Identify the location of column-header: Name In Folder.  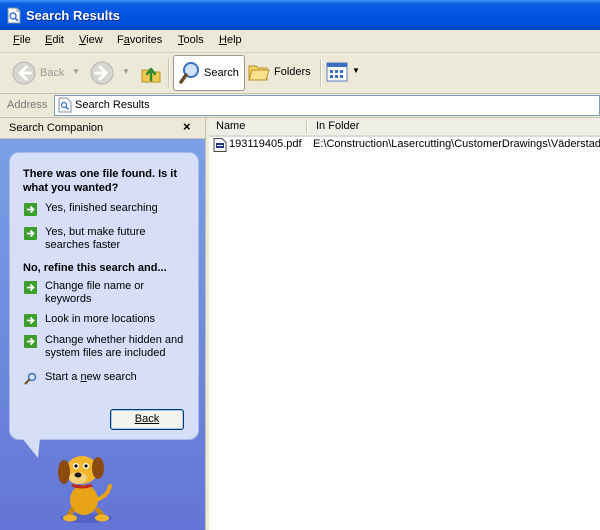
(404, 127).